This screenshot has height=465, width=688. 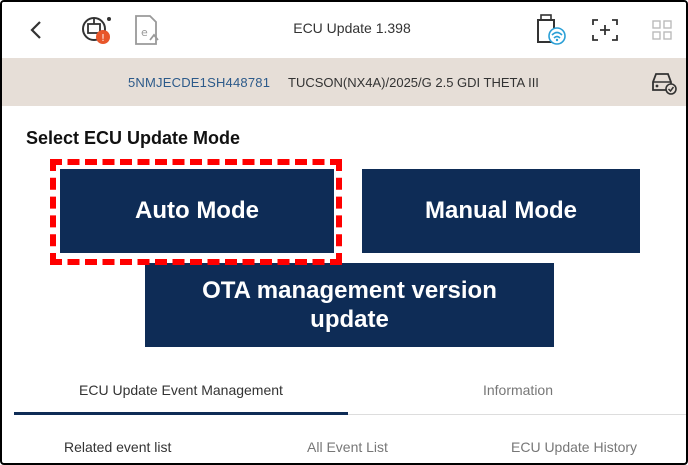 What do you see at coordinates (662, 30) in the screenshot?
I see `grid-menu-icon` at bounding box center [662, 30].